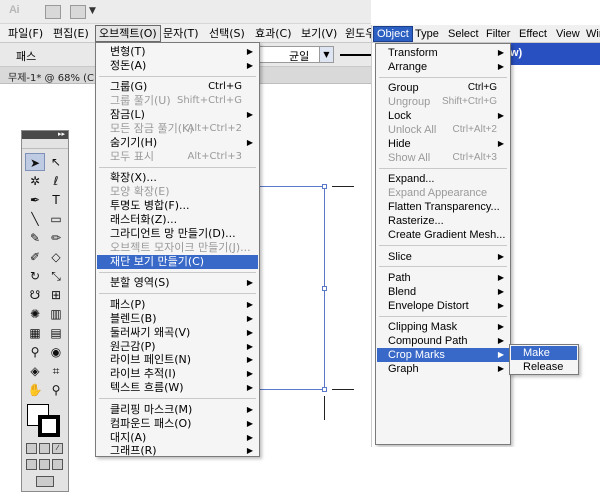 The width and height of the screenshot is (600, 504). I want to click on brush-preview, so click(355, 55).